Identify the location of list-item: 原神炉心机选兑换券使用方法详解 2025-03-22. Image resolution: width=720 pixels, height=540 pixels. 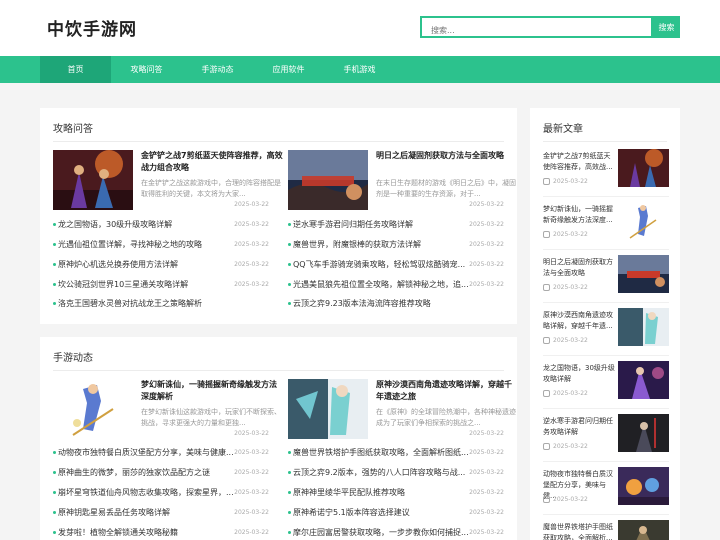
(161, 265).